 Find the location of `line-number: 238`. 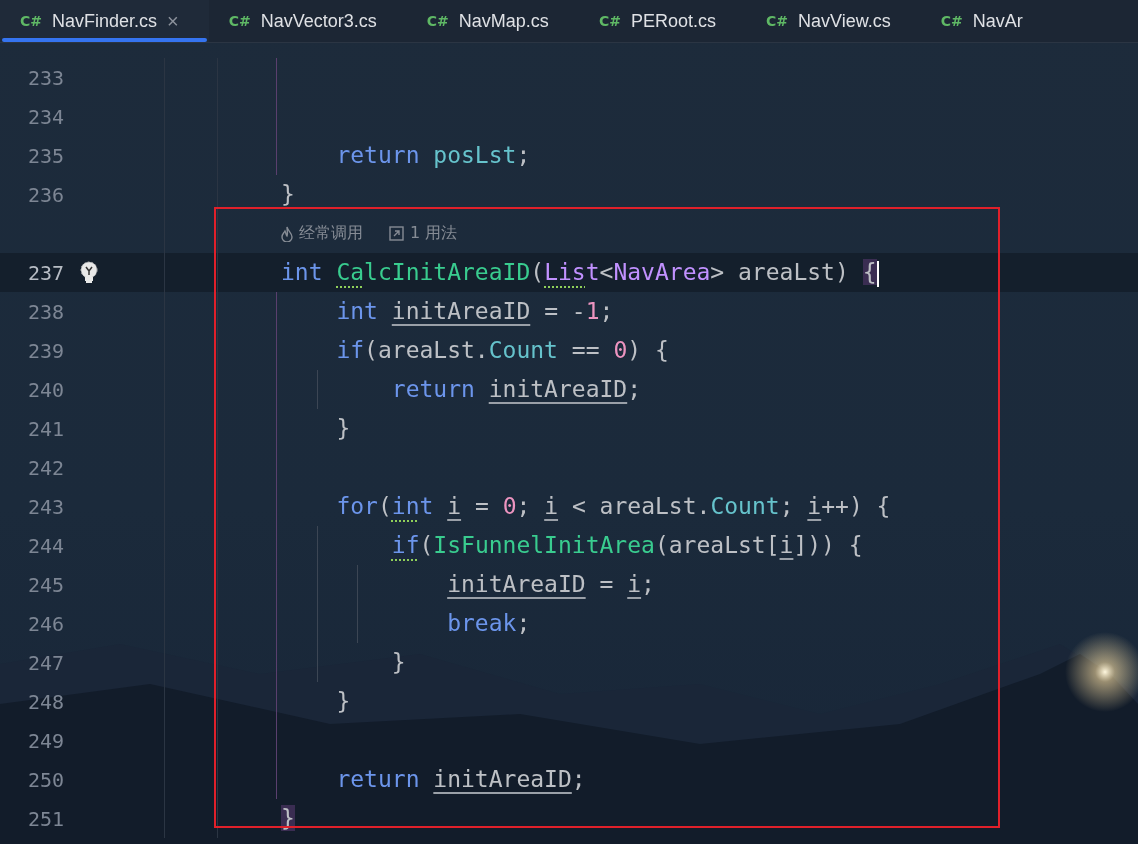

line-number: 238 is located at coordinates (45, 311).